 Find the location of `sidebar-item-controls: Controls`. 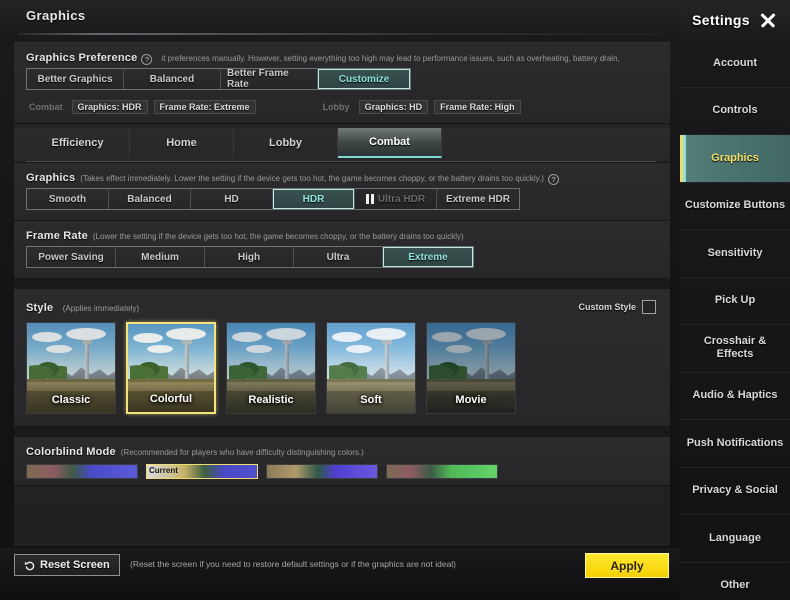

sidebar-item-controls: Controls is located at coordinates (735, 111).